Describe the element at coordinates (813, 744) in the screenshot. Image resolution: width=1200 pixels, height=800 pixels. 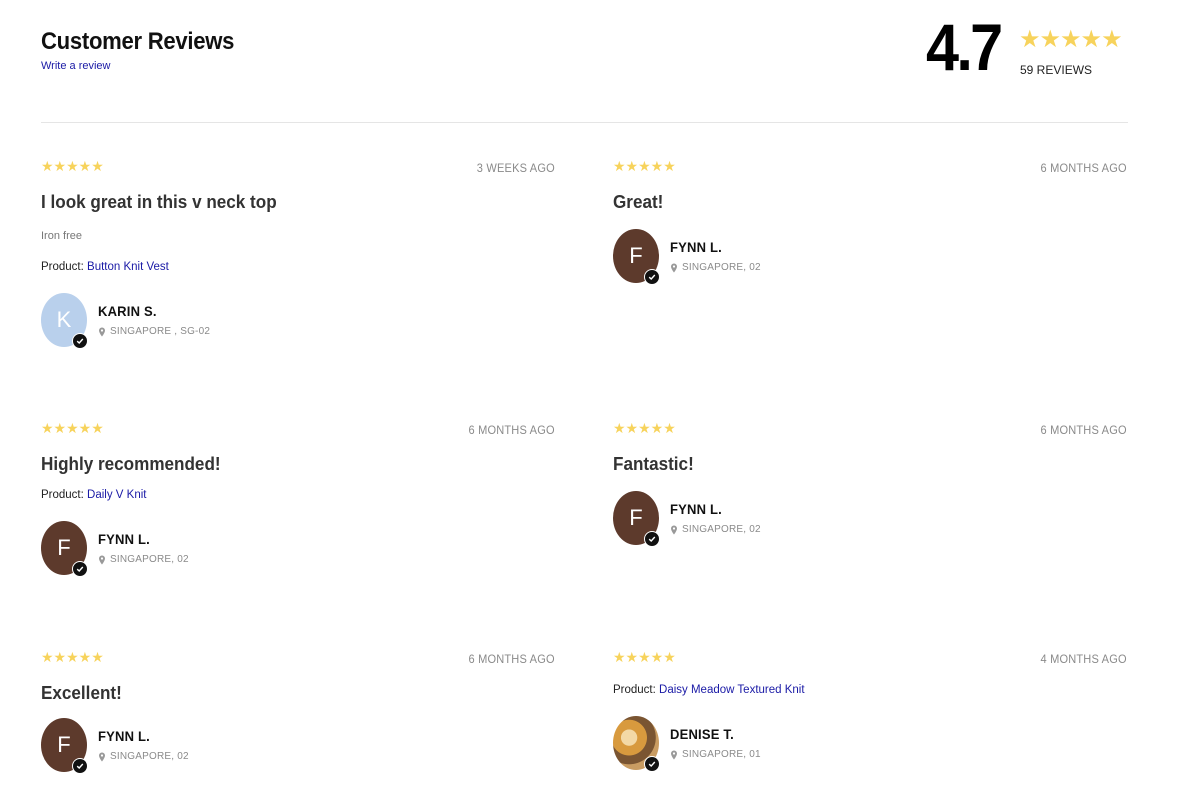
I see `review-author: DENISE T. SINGAPORE, 01` at that location.